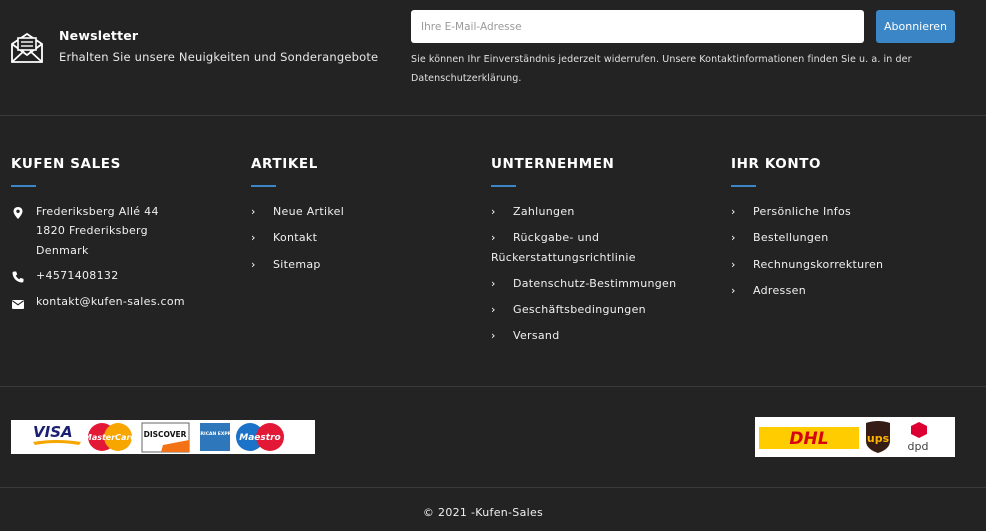 The height and width of the screenshot is (531, 986). What do you see at coordinates (918, 446) in the screenshot?
I see `dpd-logo-text: dpd` at bounding box center [918, 446].